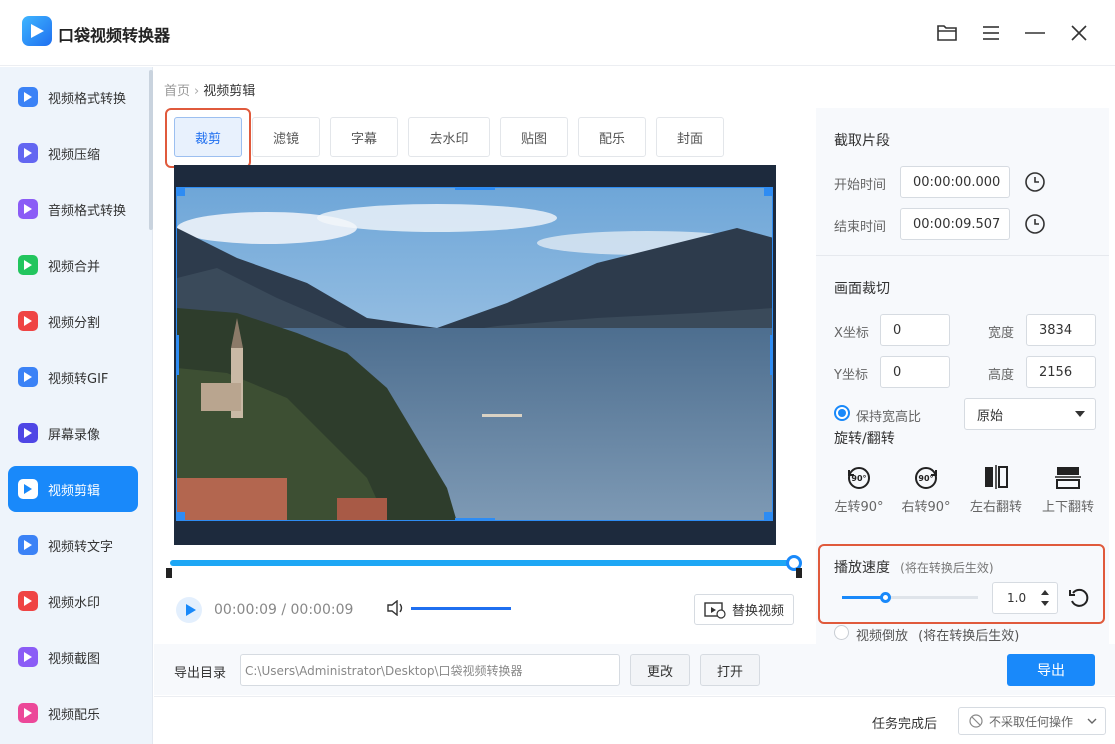  I want to click on sidebar-item: 视频水印, so click(73, 601).